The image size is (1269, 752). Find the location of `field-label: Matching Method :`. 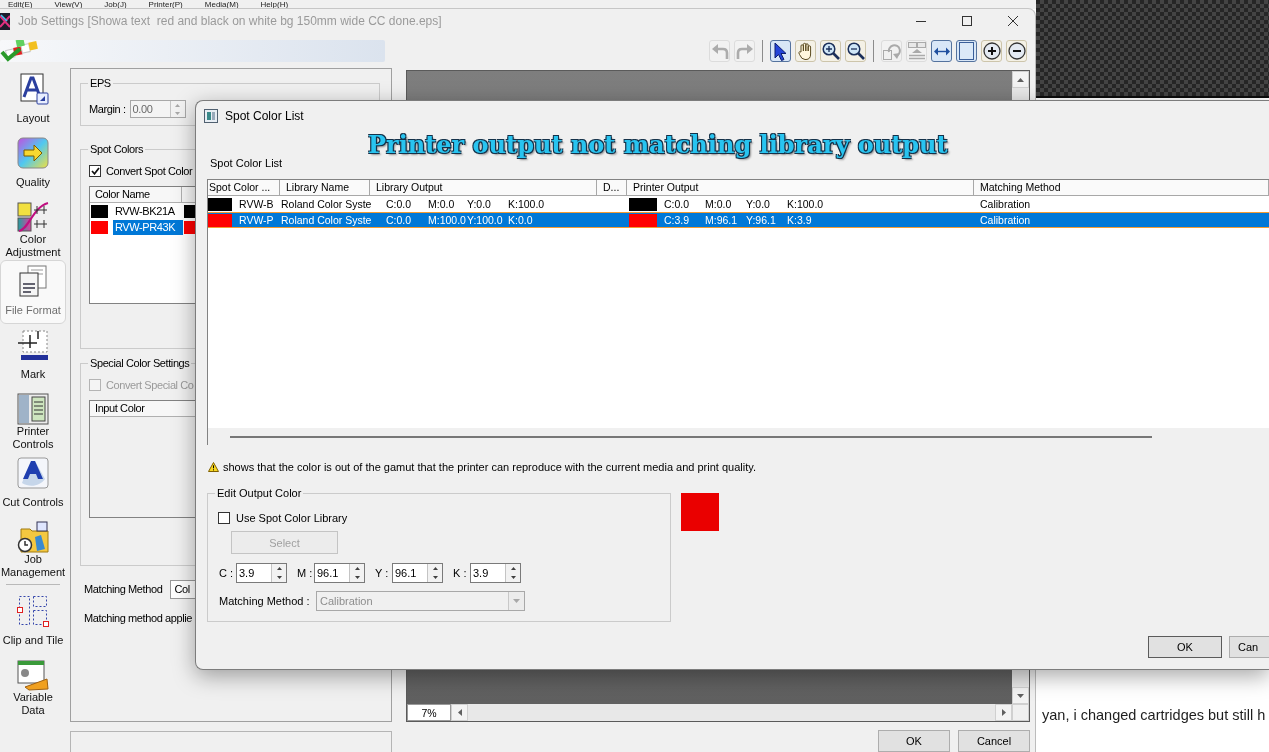

field-label: Matching Method : is located at coordinates (265, 601).